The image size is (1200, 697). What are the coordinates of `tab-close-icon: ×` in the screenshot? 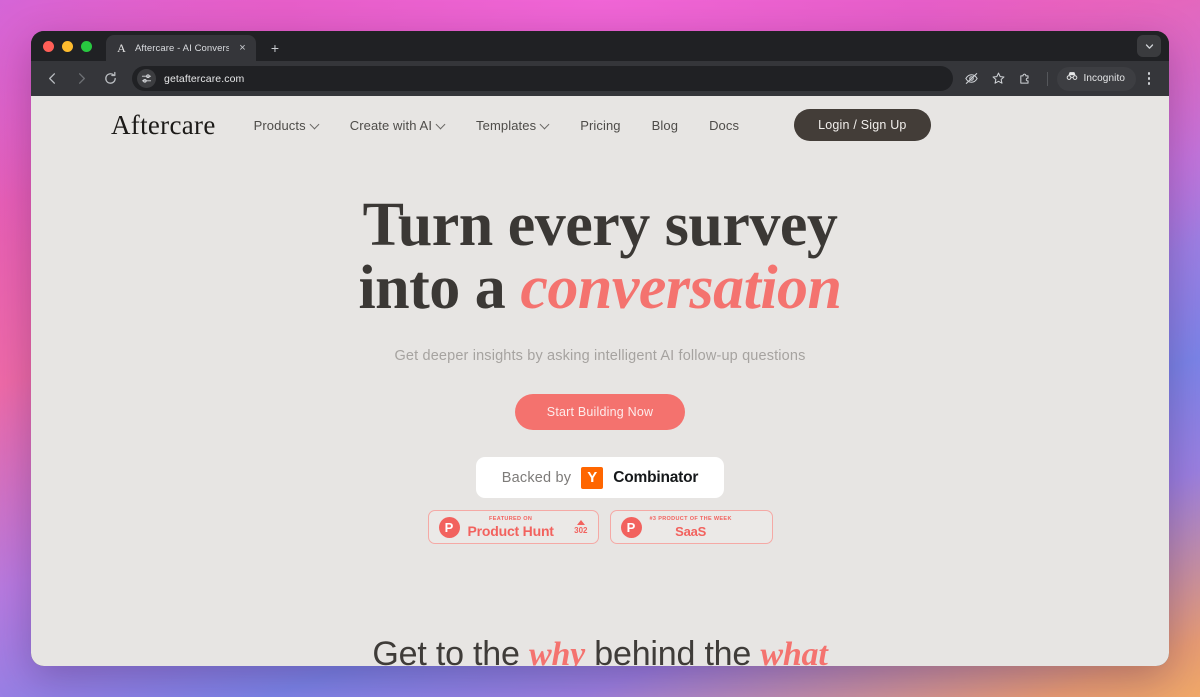 It's located at (242, 48).